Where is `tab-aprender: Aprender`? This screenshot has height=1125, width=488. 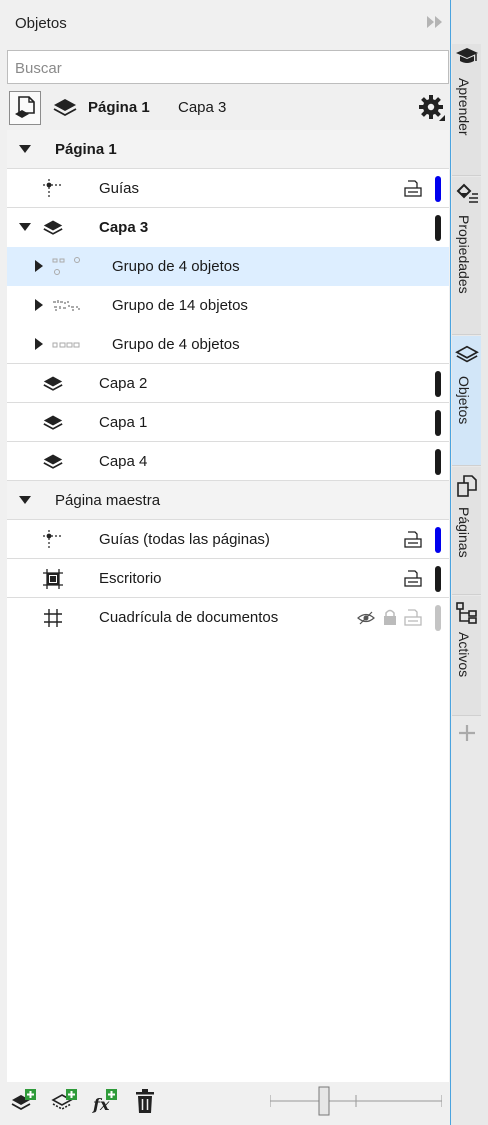 tab-aprender: Aprender is located at coordinates (466, 110).